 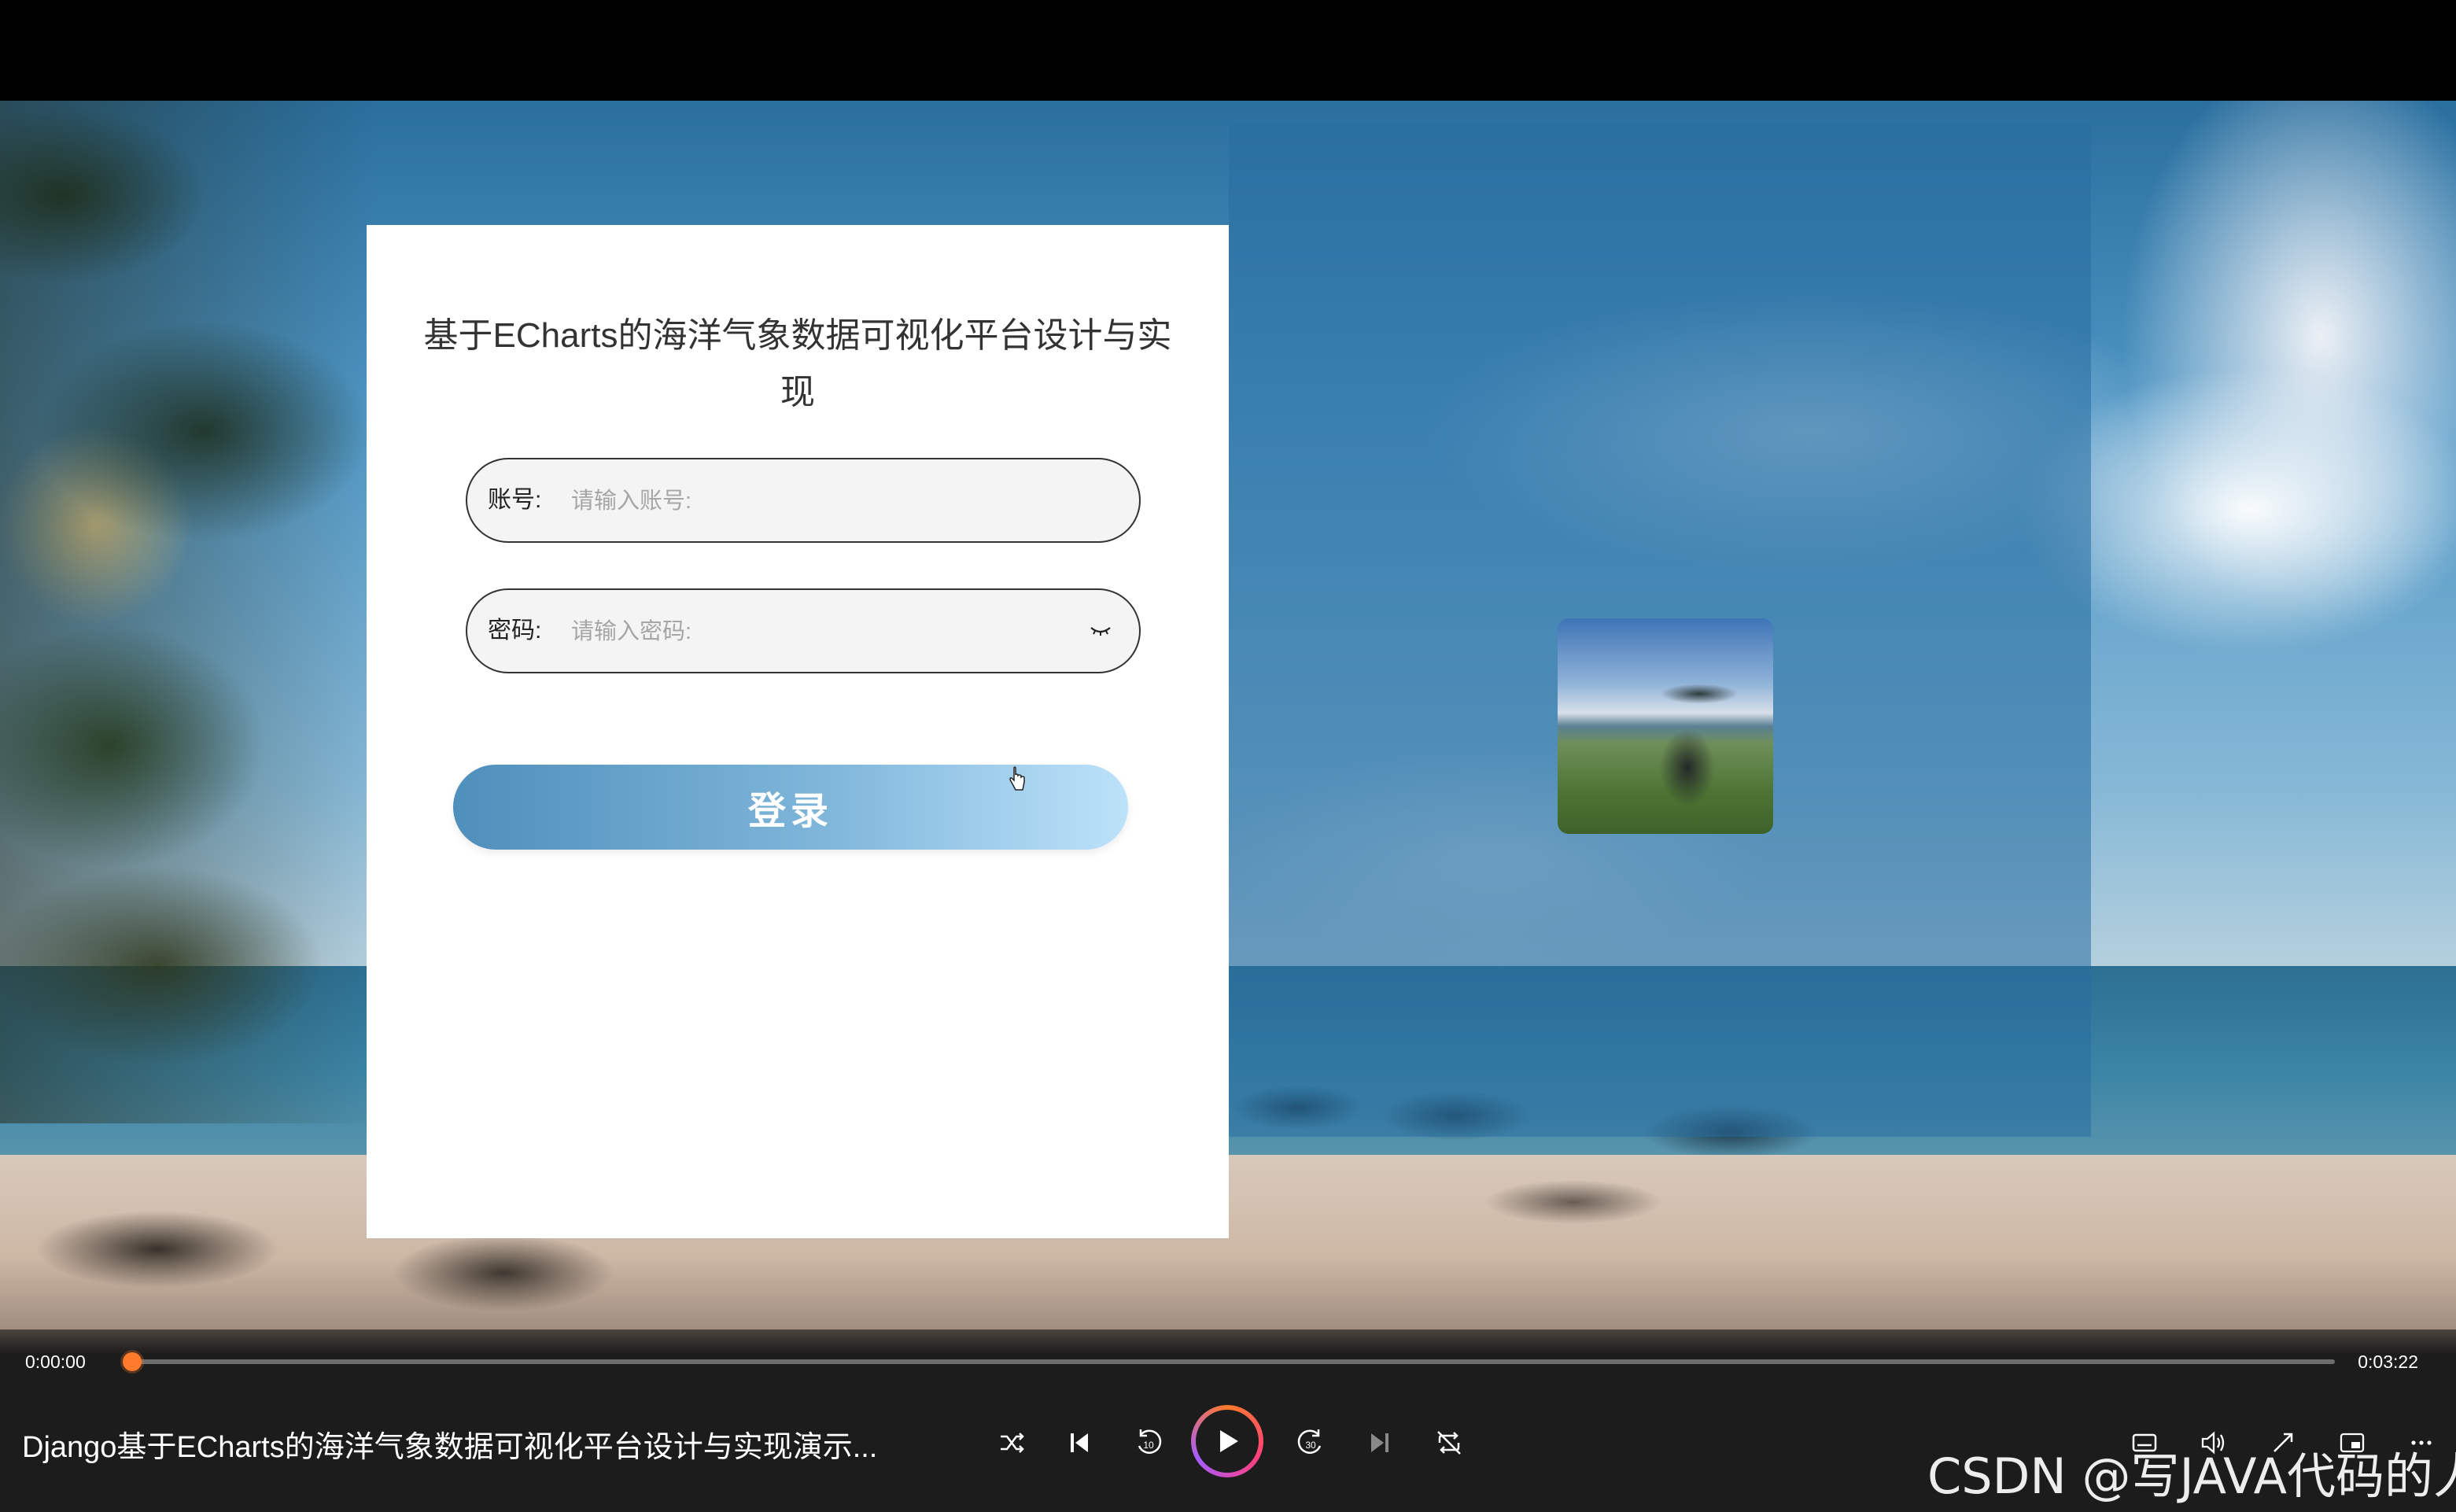 I want to click on repeat-icon, so click(x=1449, y=1443).